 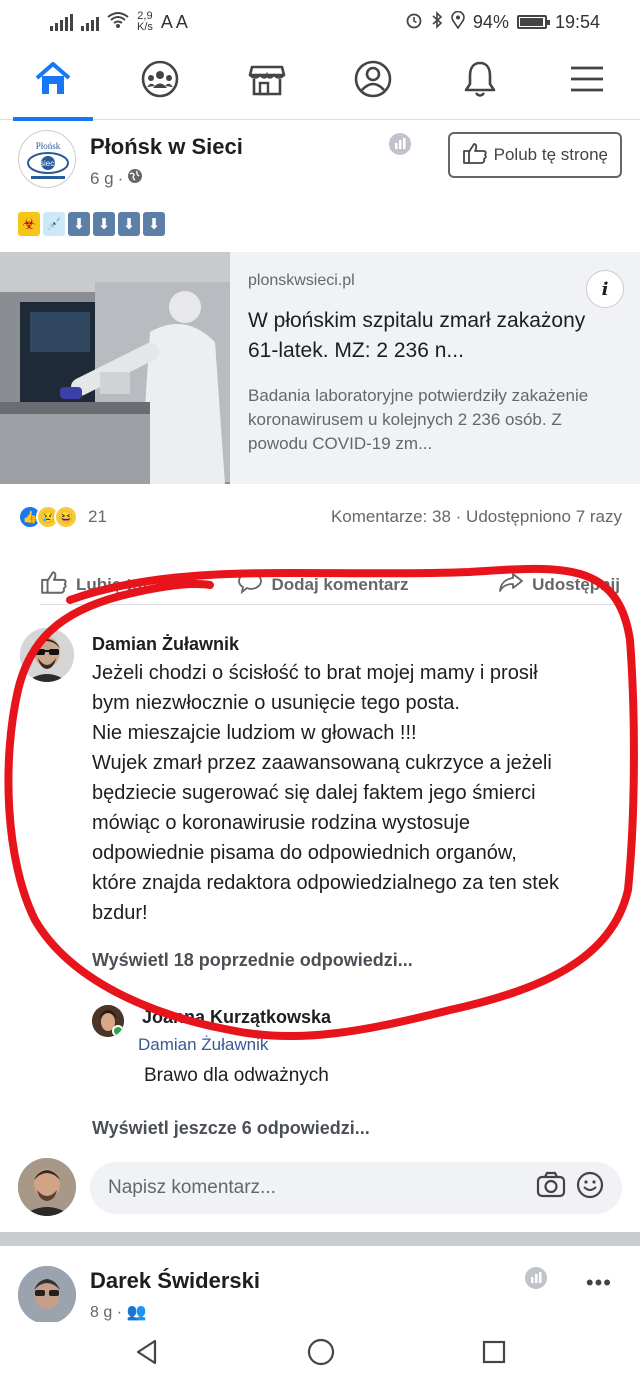 I want to click on notifications-icon, so click(x=480, y=81).